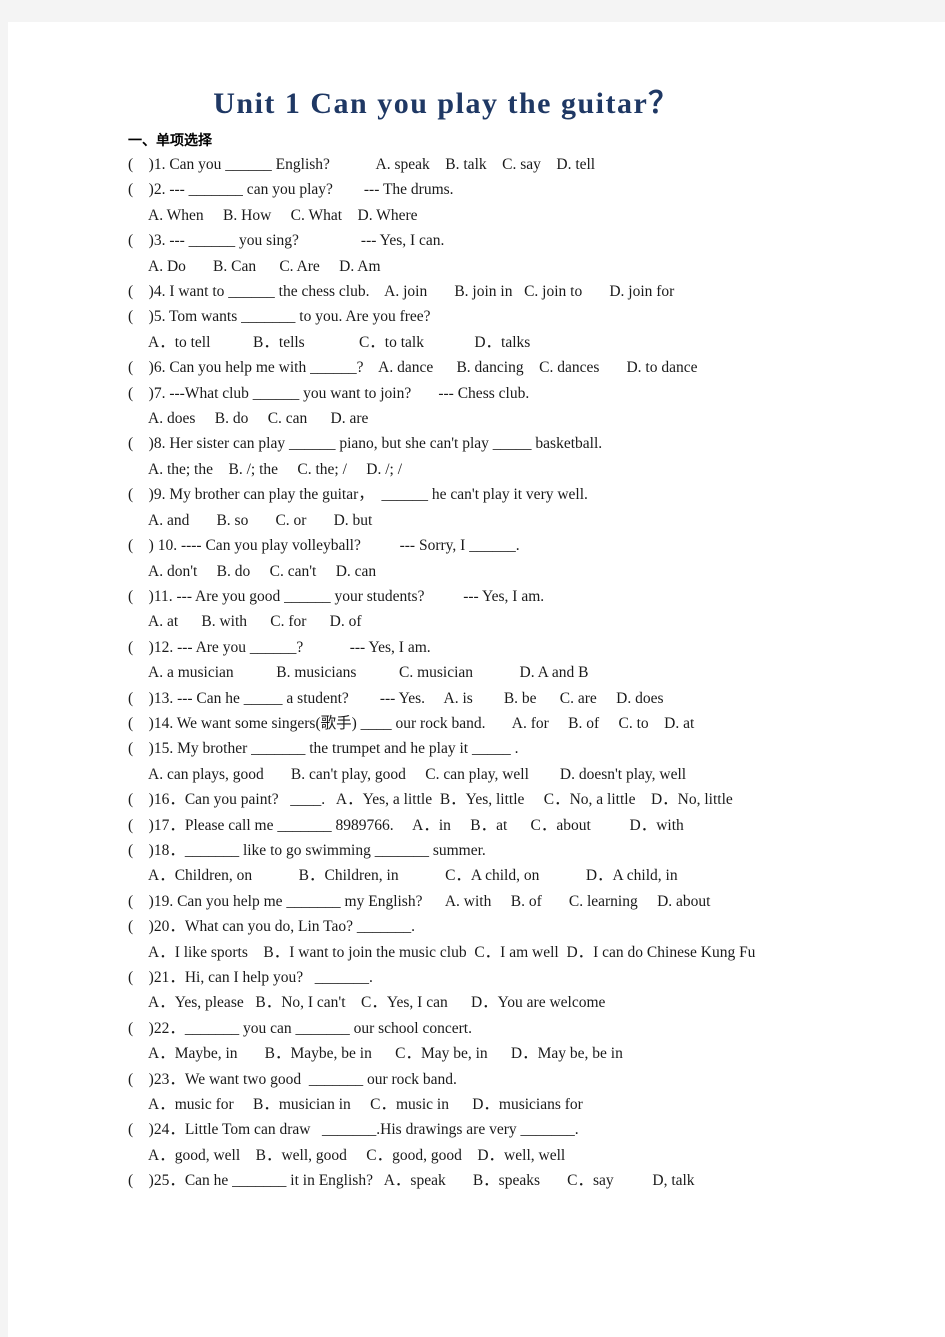  Describe the element at coordinates (446, 103) in the screenshot. I see `page-title: Unit 1 Can you play the guitar？` at that location.